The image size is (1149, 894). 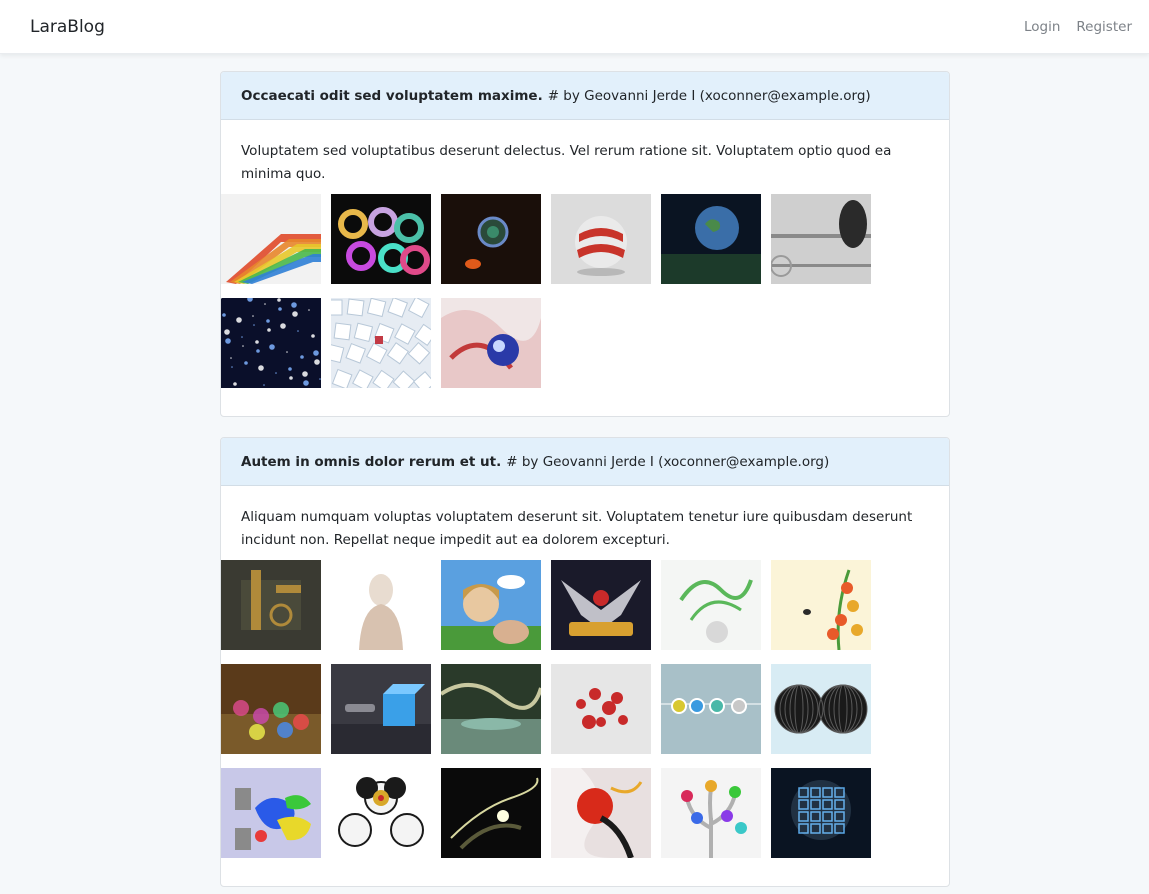 I want to click on colorful-ribbon-image, so click(x=271, y=239).